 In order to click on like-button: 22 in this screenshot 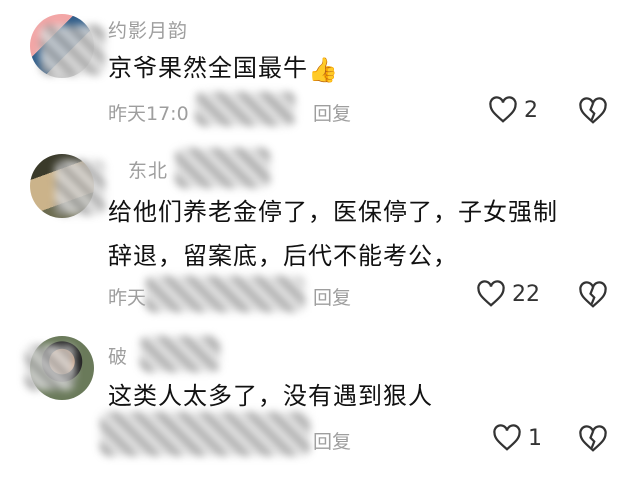, I will do `click(508, 294)`.